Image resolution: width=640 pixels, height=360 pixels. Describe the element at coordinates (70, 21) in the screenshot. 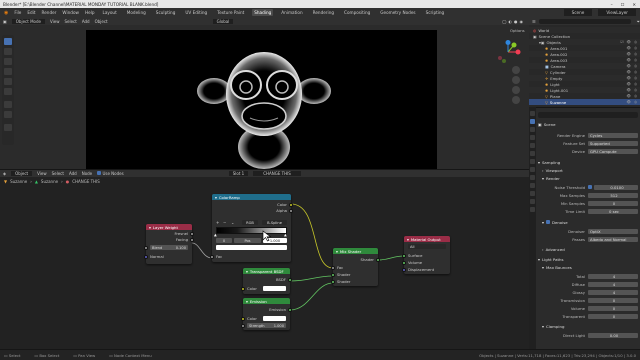

I see `viewport-menu-select: Select` at that location.